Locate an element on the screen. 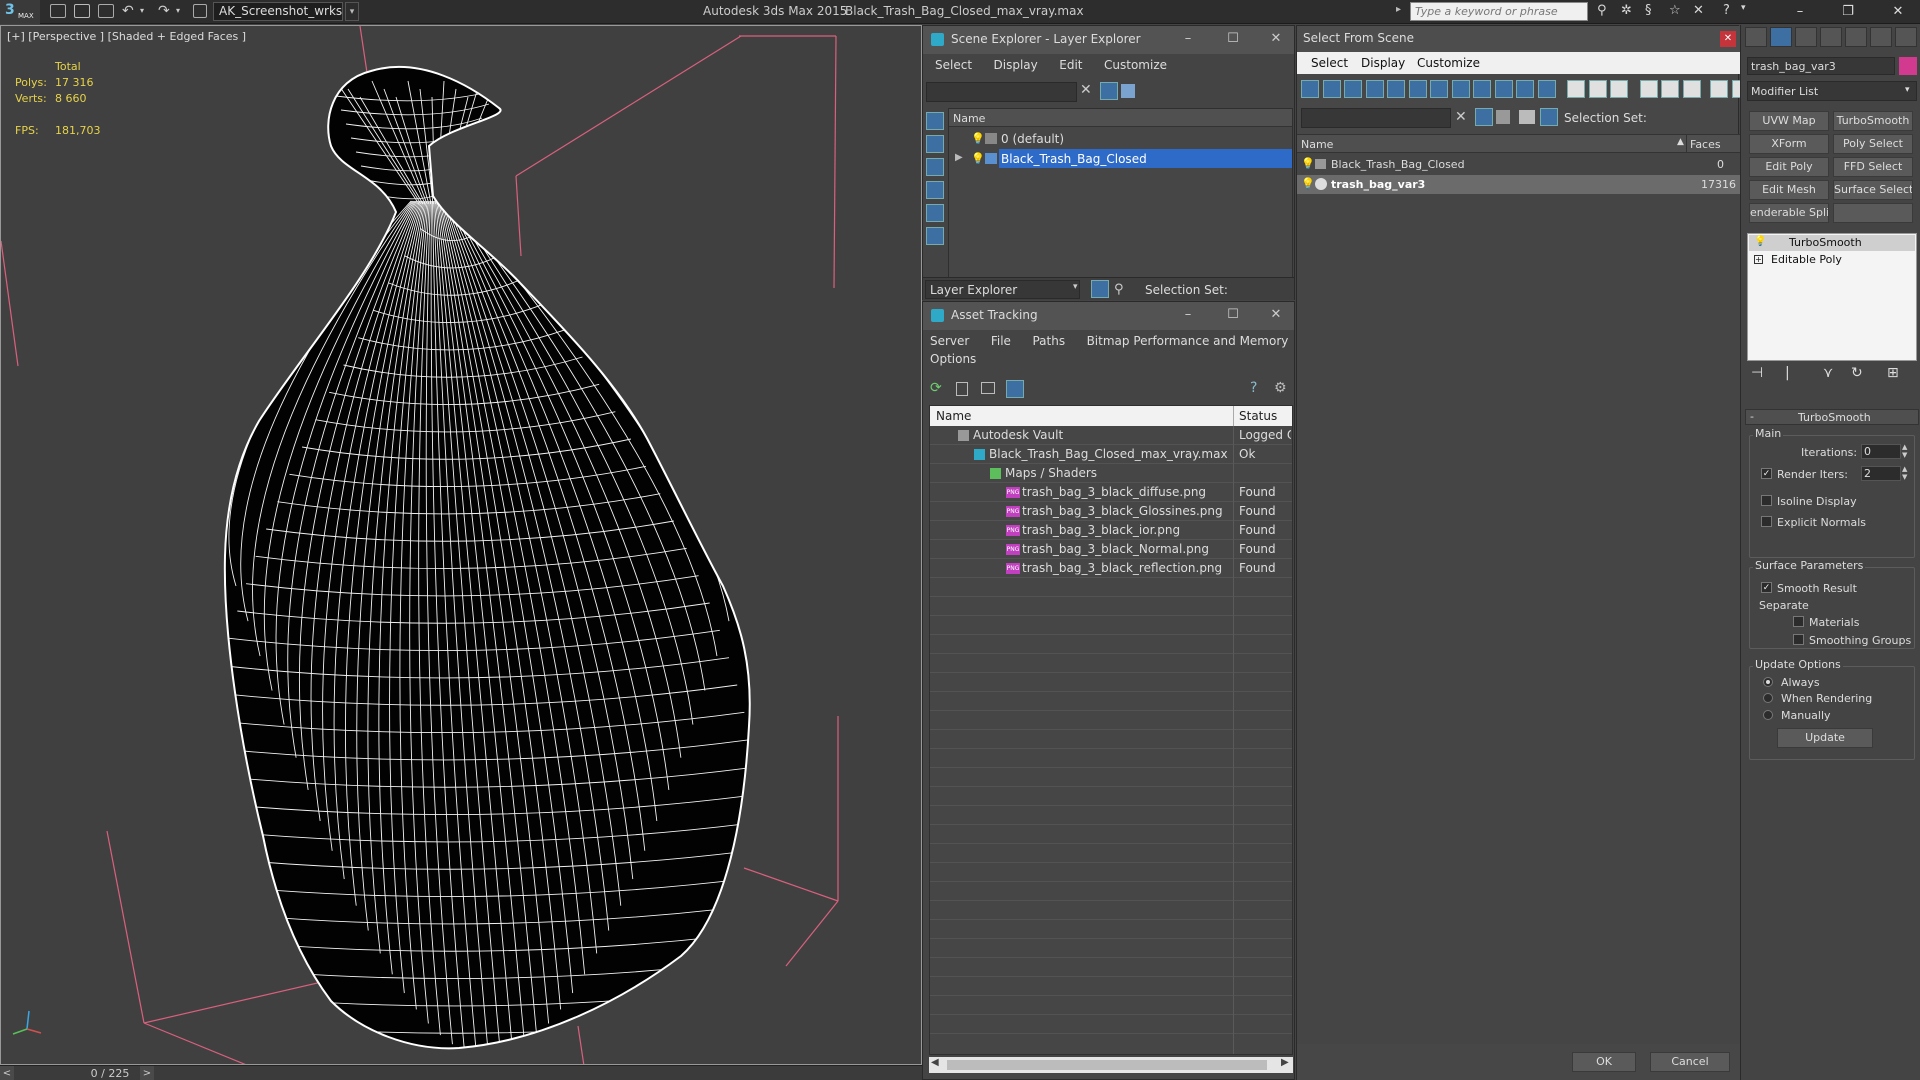  menu-edit: Edit is located at coordinates (1070, 65).